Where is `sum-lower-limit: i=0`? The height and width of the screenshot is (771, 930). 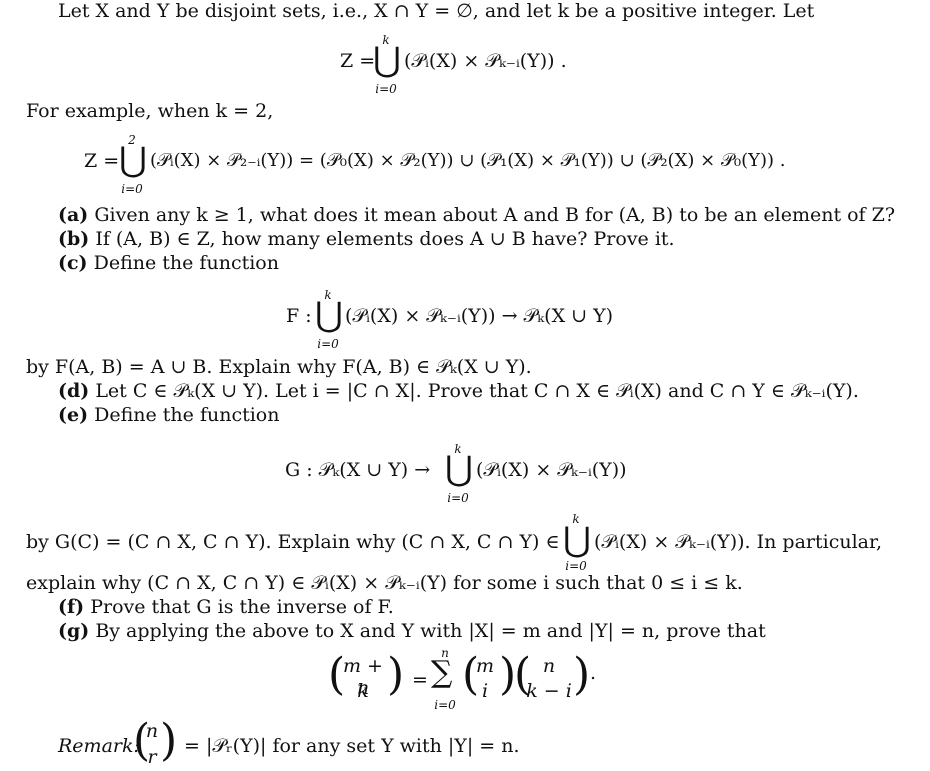
sum-lower-limit: i=0 is located at coordinates (445, 705).